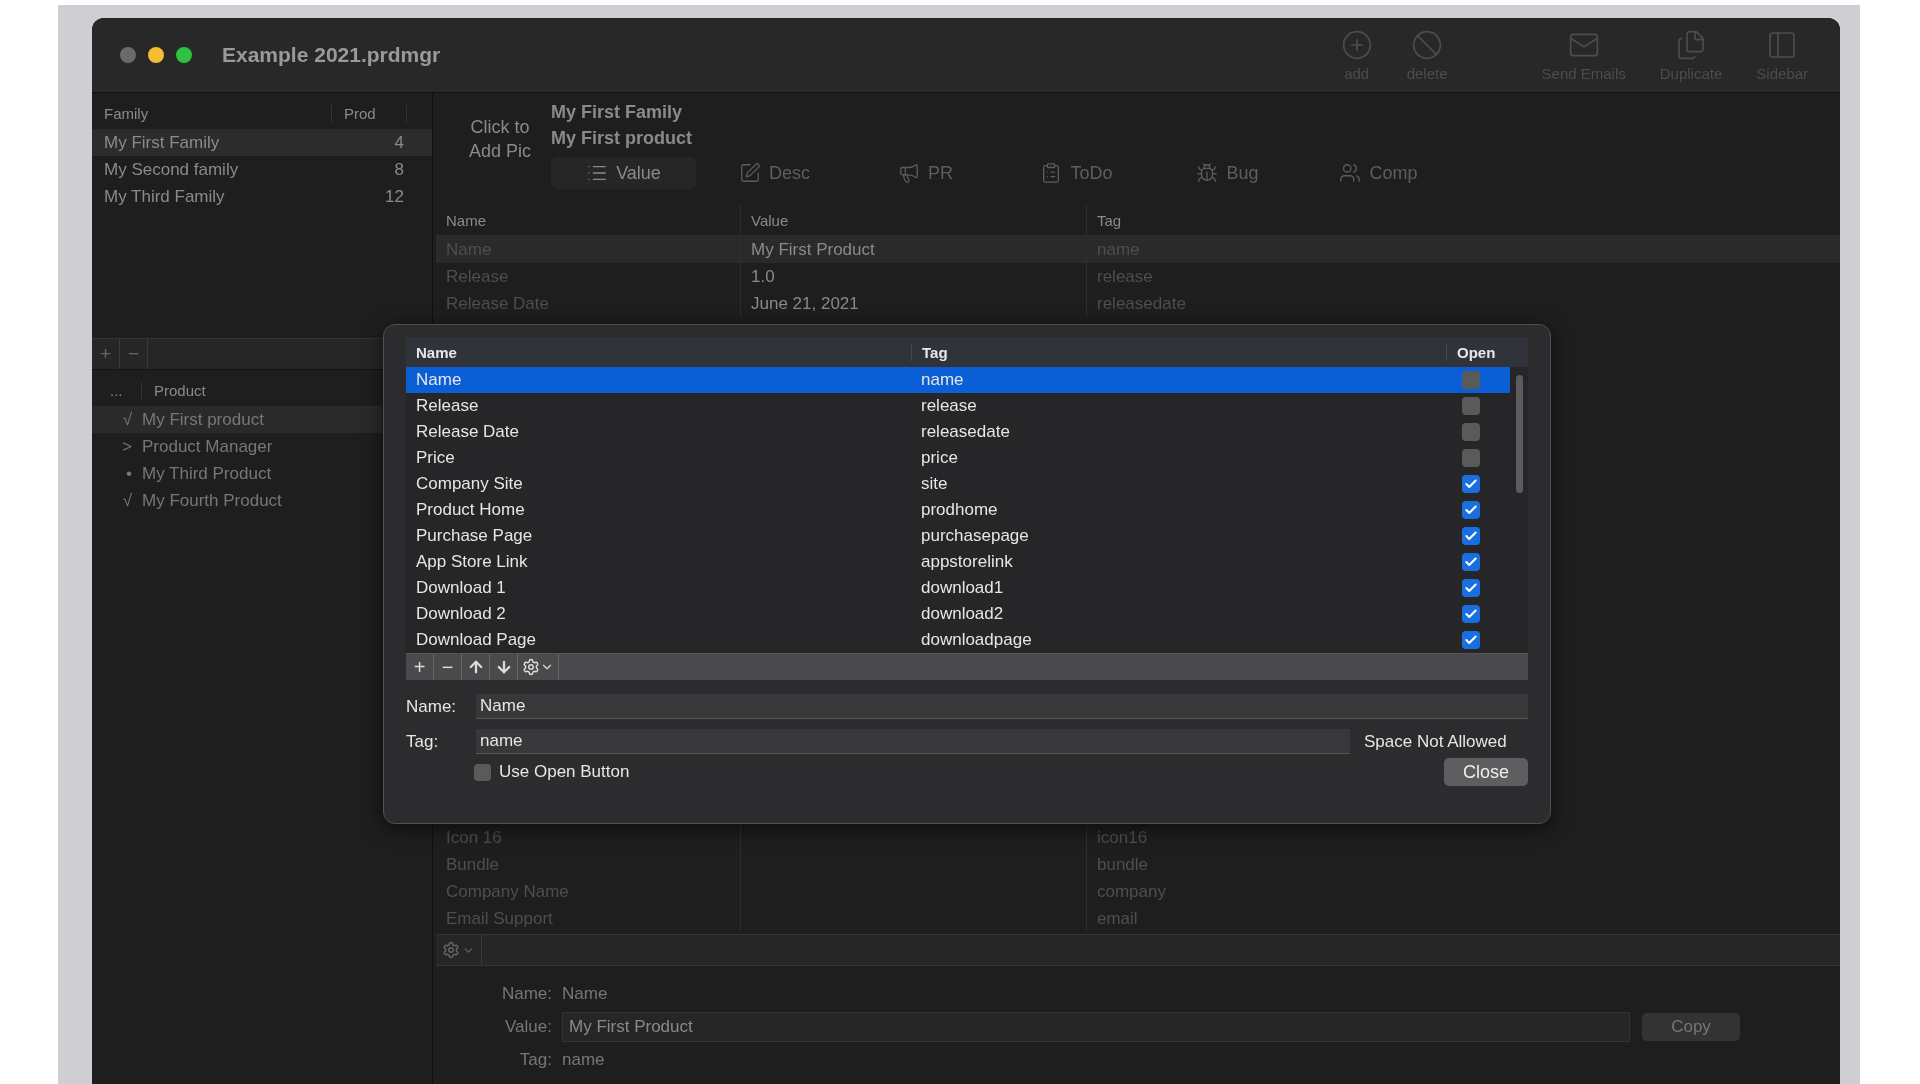  I want to click on field-row: Download 1 download1, so click(958, 588).